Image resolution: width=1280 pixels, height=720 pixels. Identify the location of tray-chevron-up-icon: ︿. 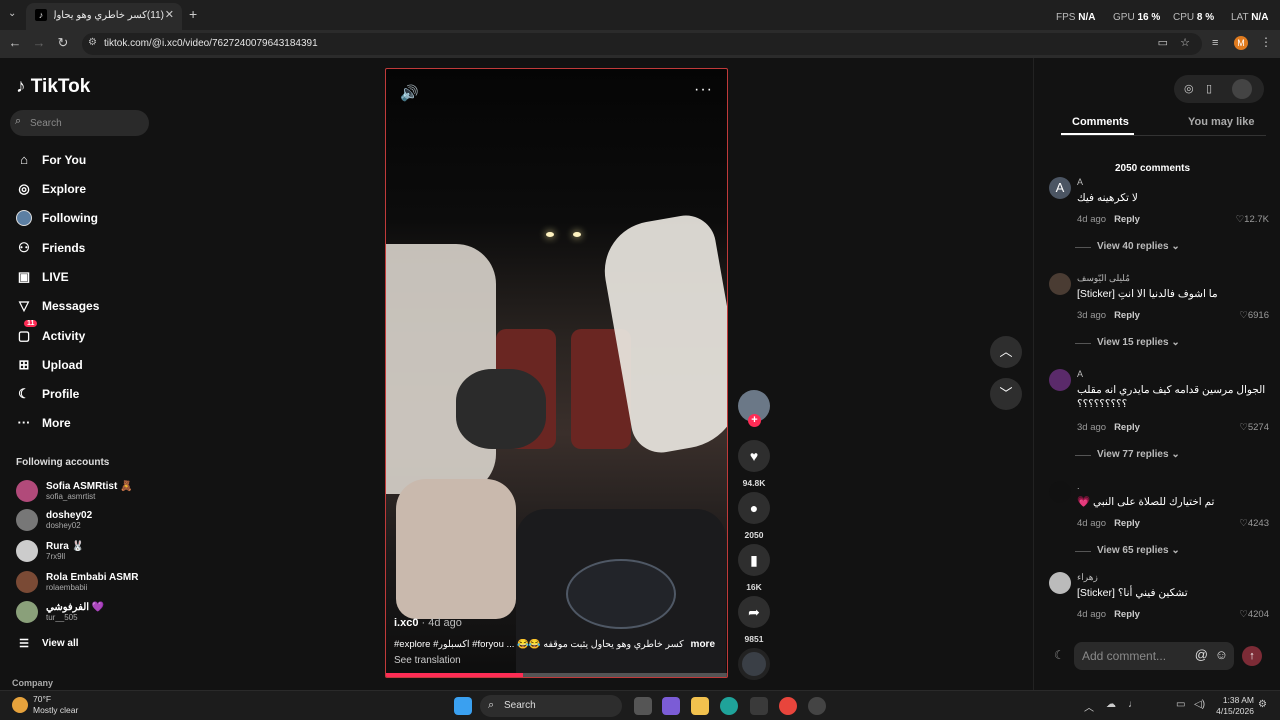
(1089, 706).